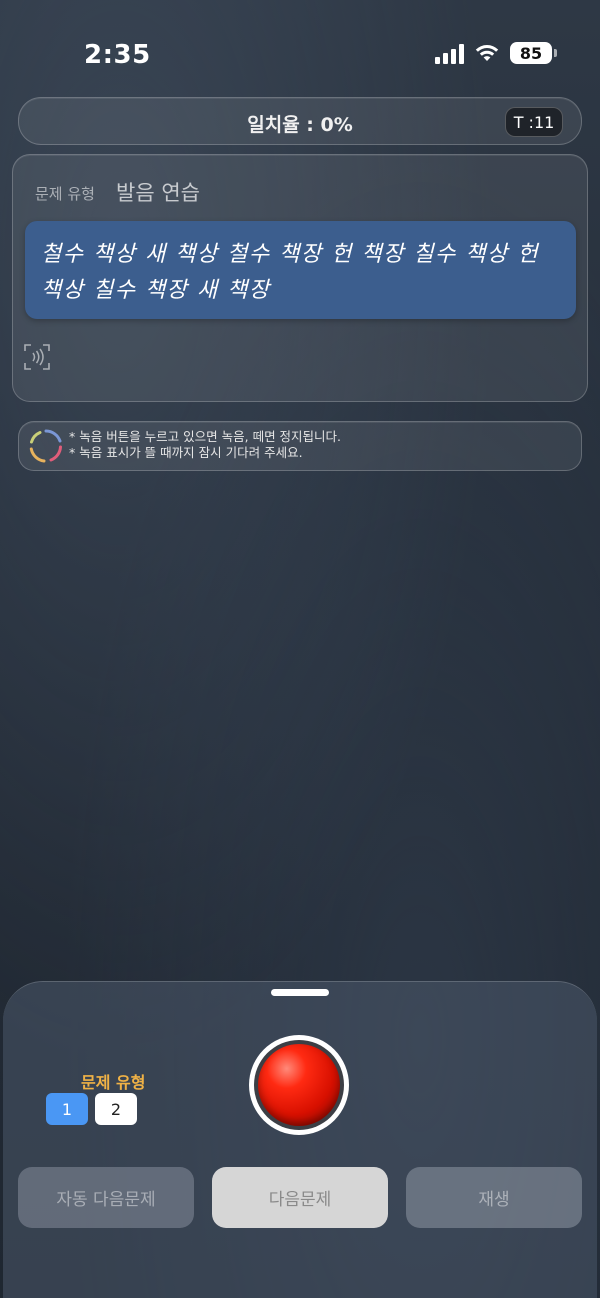 The image size is (600, 1298). What do you see at coordinates (67, 1109) in the screenshot?
I see `type-option-1: 1` at bounding box center [67, 1109].